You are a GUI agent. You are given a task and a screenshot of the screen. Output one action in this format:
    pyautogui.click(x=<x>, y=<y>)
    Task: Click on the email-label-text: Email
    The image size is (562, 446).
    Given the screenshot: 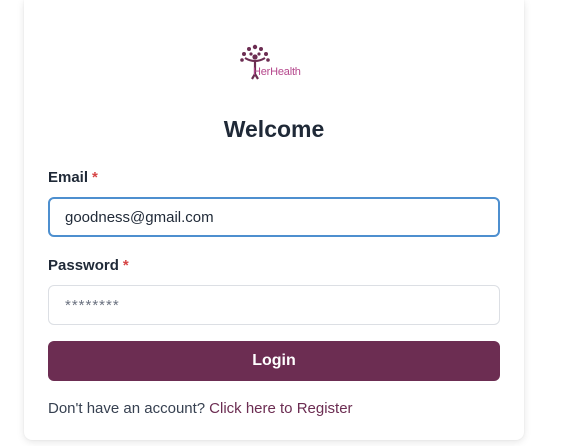 What is the action you would take?
    pyautogui.click(x=68, y=177)
    